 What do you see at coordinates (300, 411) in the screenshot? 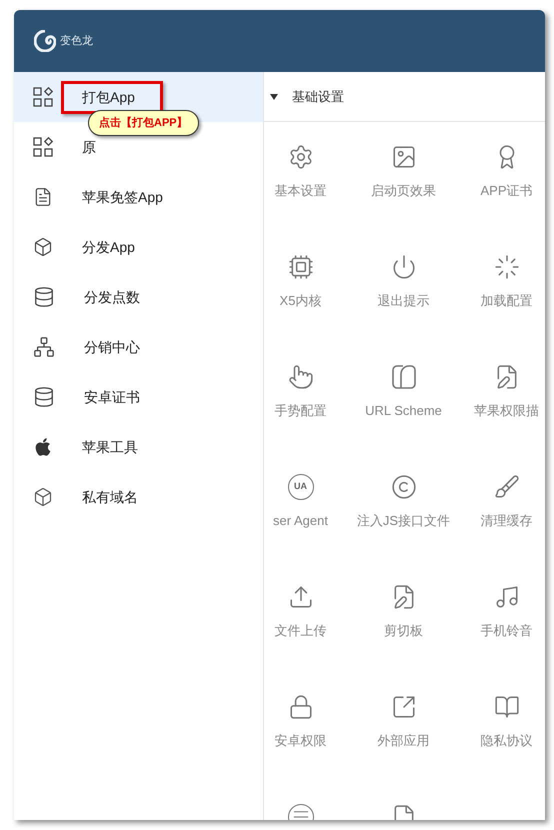
I see `tile-label: 手势配置` at bounding box center [300, 411].